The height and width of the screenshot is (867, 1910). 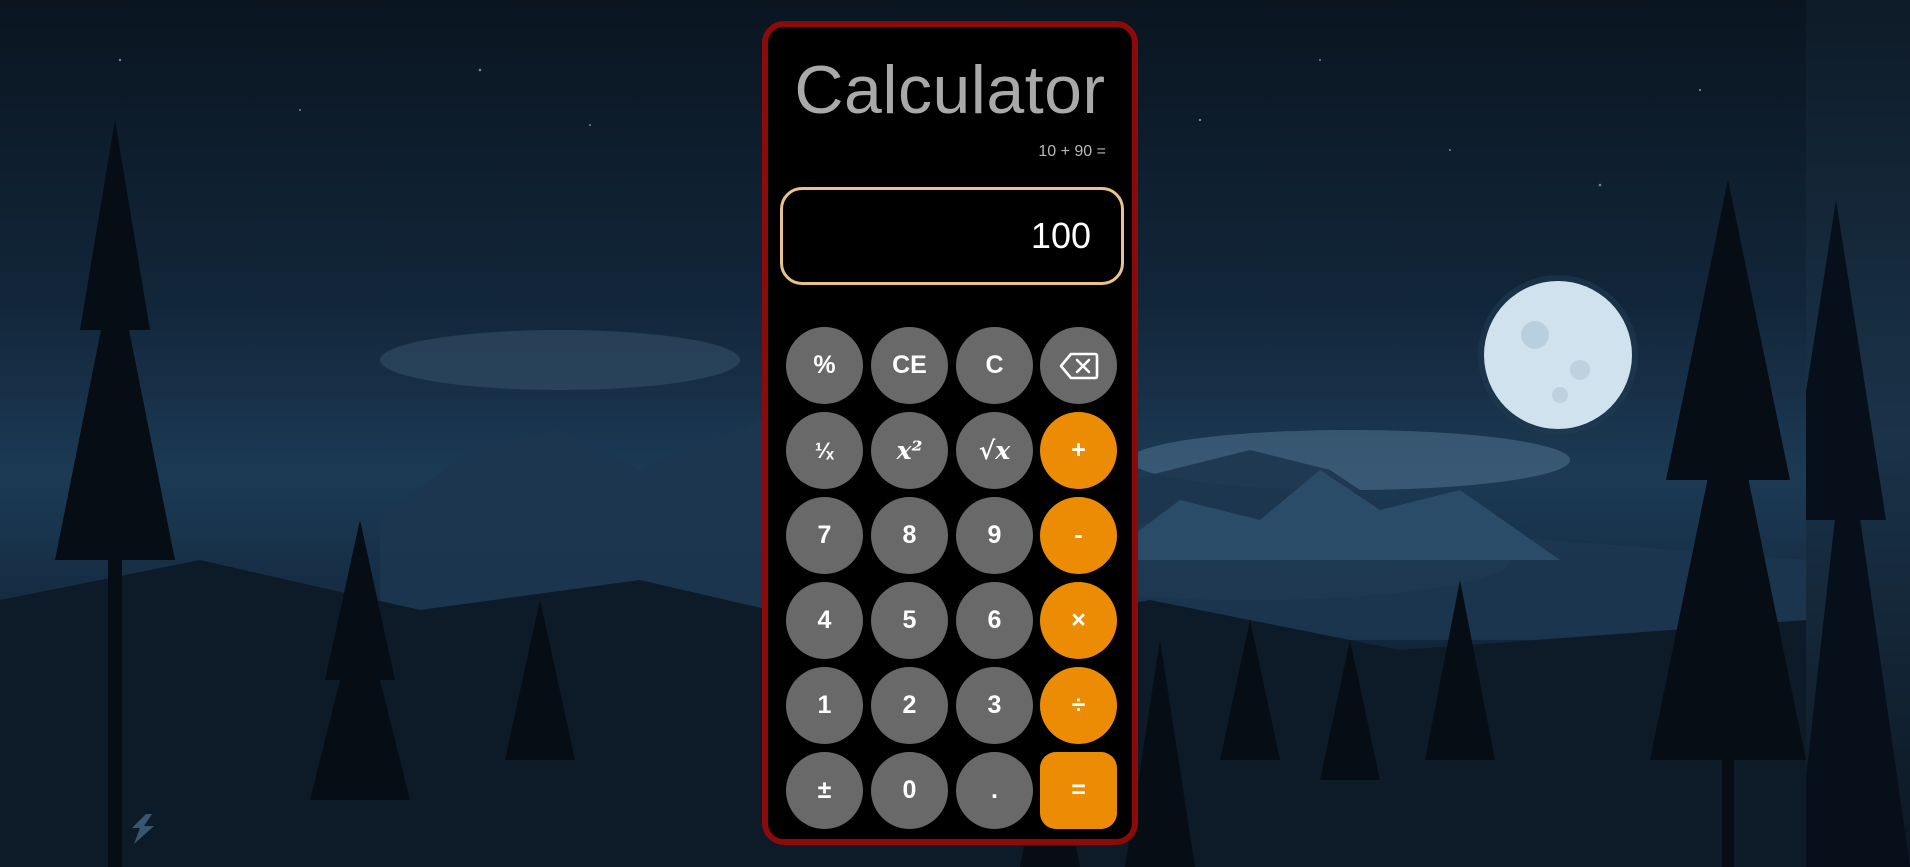 I want to click on negate-button: ±, so click(x=824, y=790).